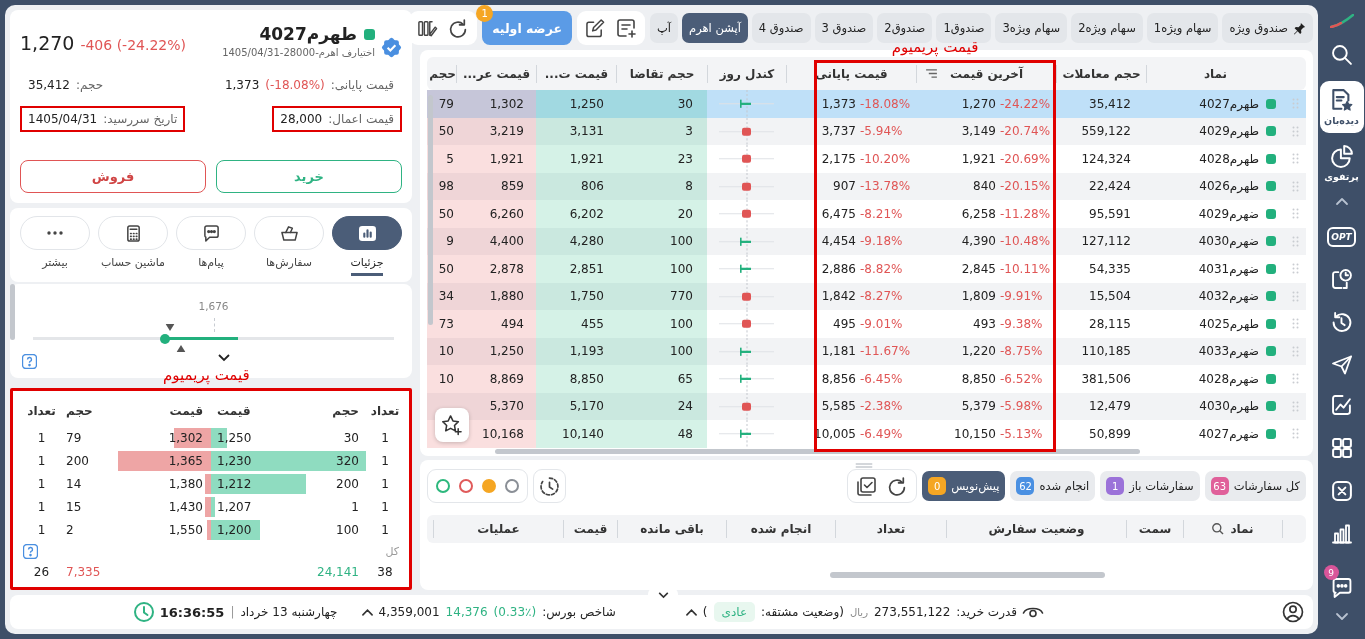 The width and height of the screenshot is (1365, 639). I want to click on symbol-text: طهرم4028, so click(1229, 158).